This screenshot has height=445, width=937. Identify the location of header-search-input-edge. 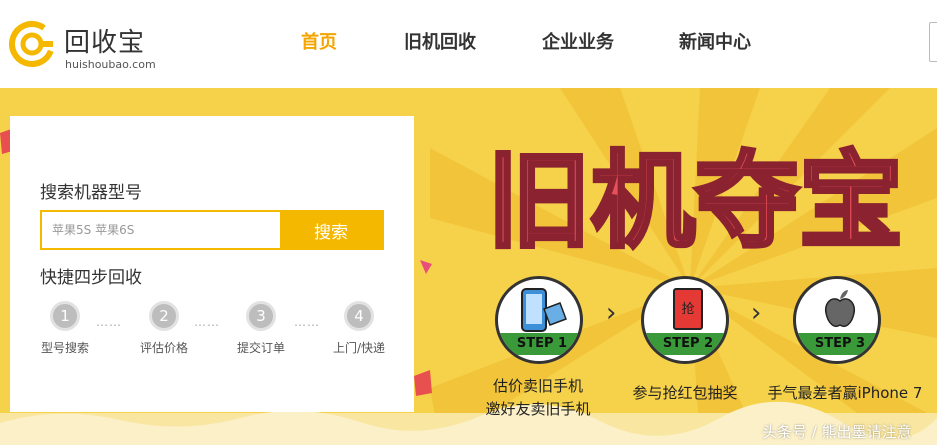
(933, 42).